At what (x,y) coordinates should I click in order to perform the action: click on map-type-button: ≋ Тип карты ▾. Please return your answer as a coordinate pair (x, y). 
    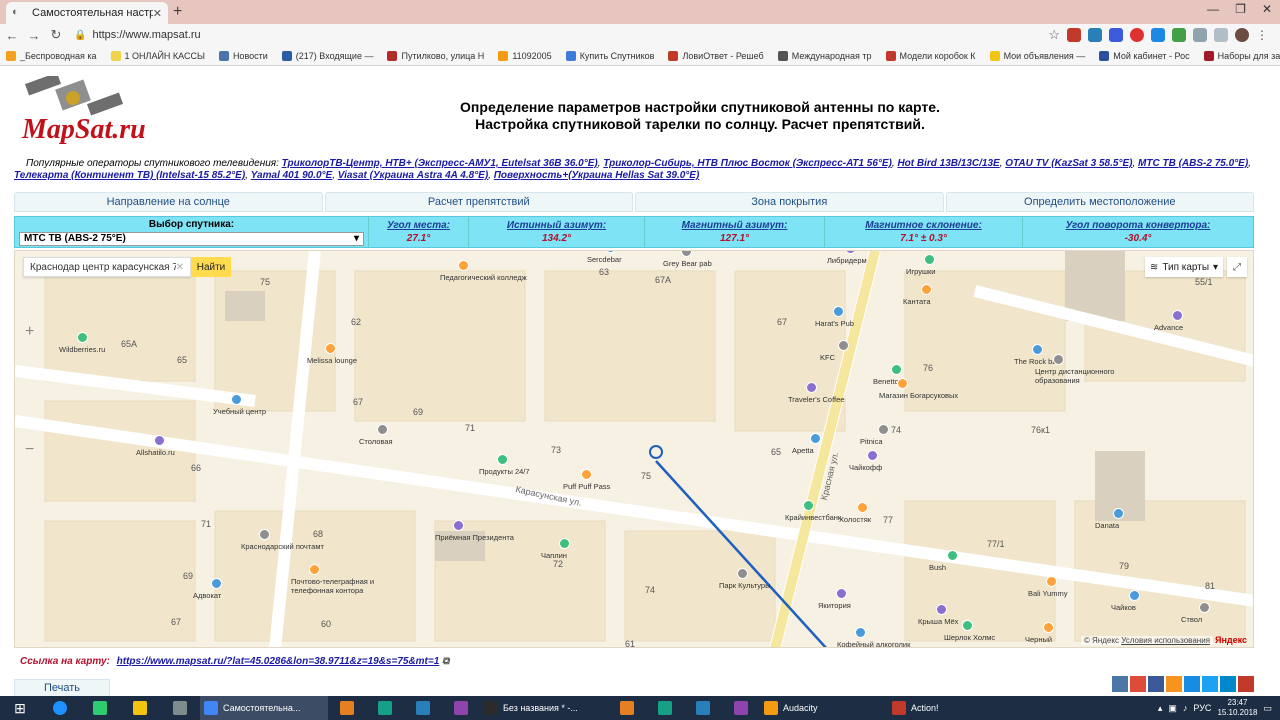
    Looking at the image, I should click on (1184, 267).